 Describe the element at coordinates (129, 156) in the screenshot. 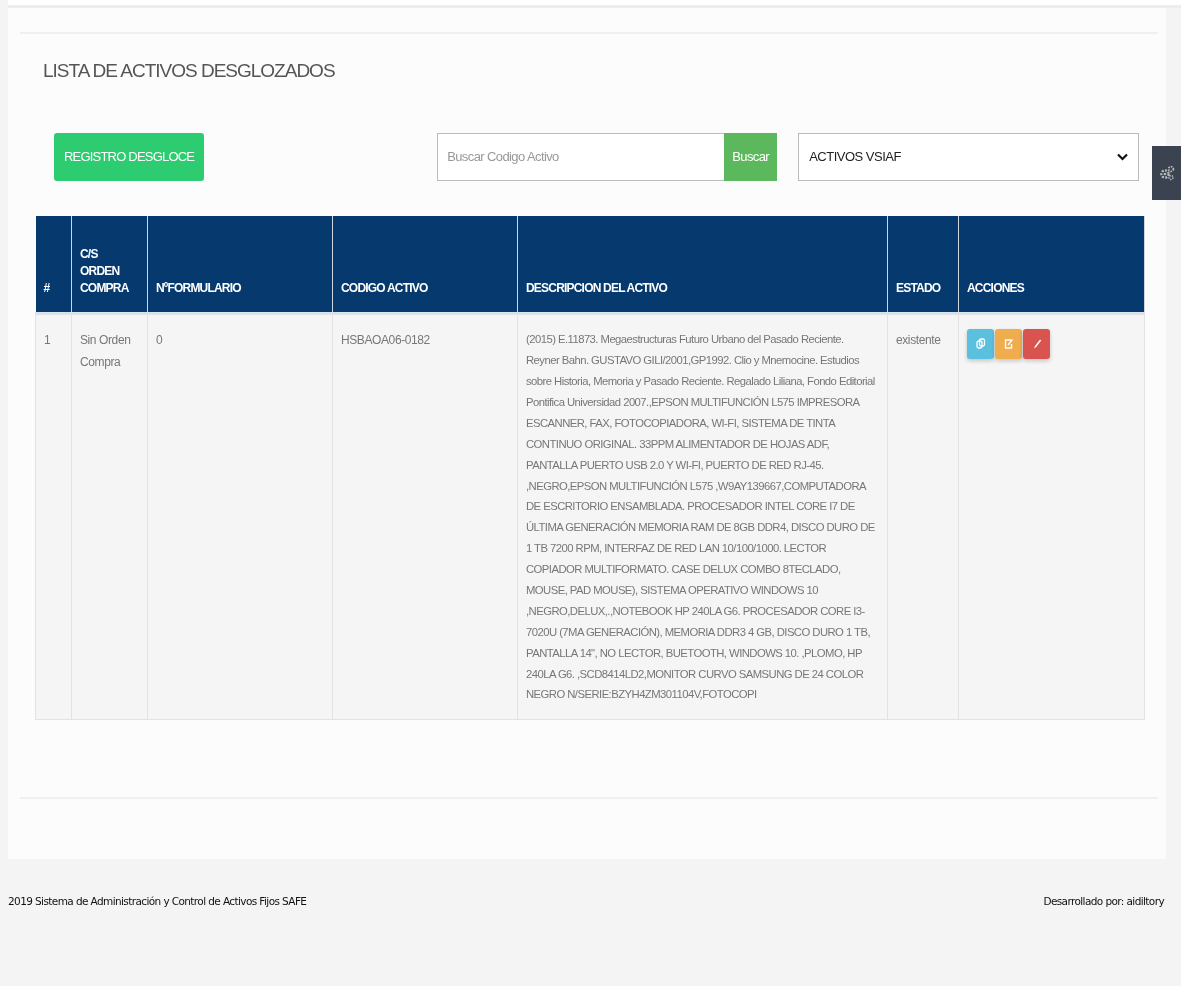

I see `register-button: REGISTRO DESGLOCE` at that location.